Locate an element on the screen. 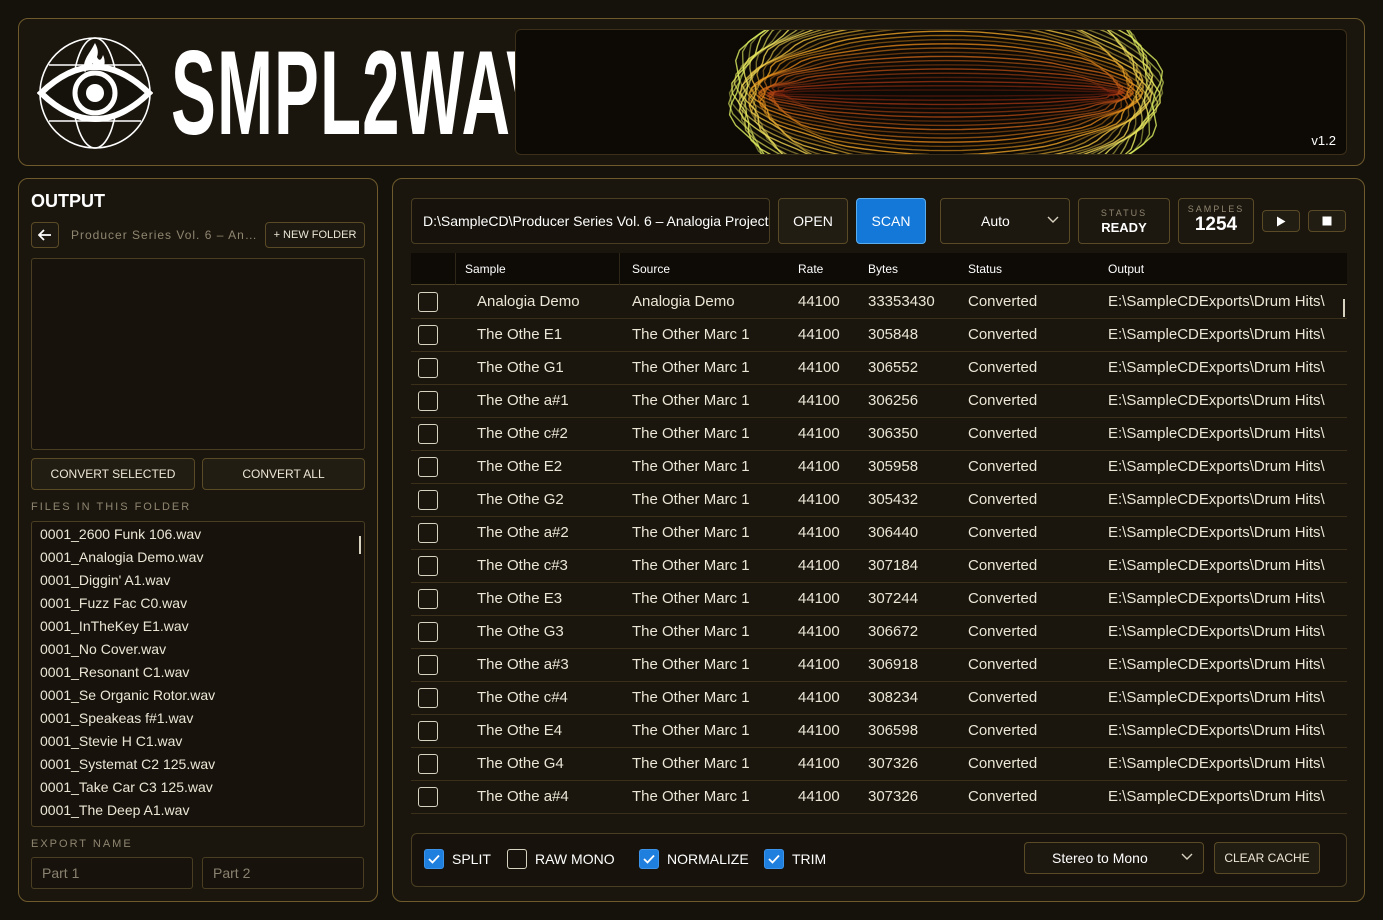 This screenshot has width=1383, height=920. raw-mono-checkbox is located at coordinates (517, 859).